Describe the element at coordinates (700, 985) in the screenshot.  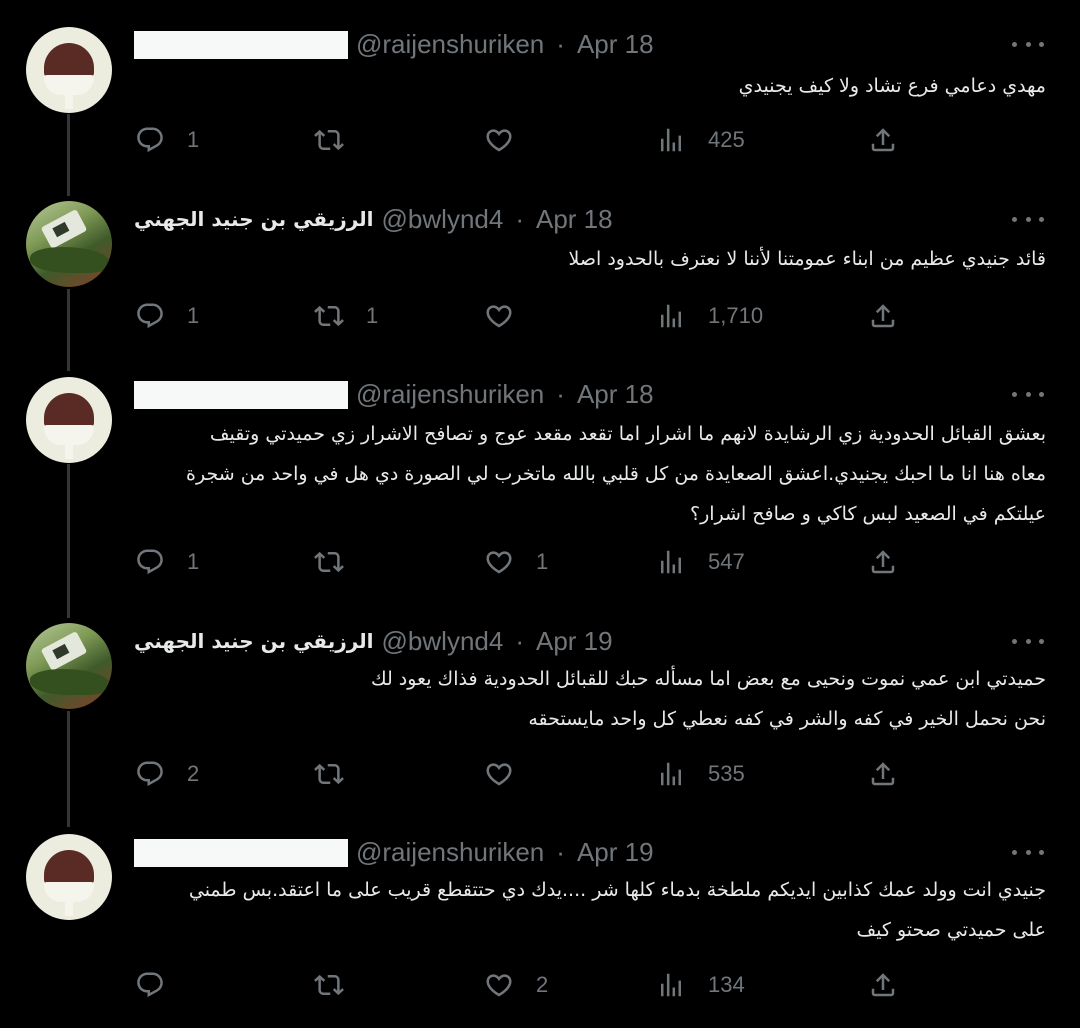
I see `views-button: 134` at that location.